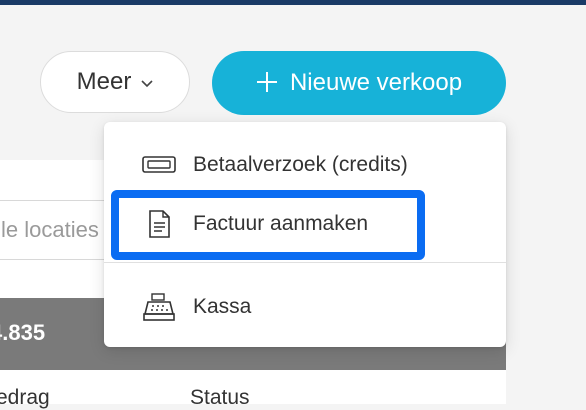 The image size is (586, 410). I want to click on cash-register-icon, so click(159, 307).